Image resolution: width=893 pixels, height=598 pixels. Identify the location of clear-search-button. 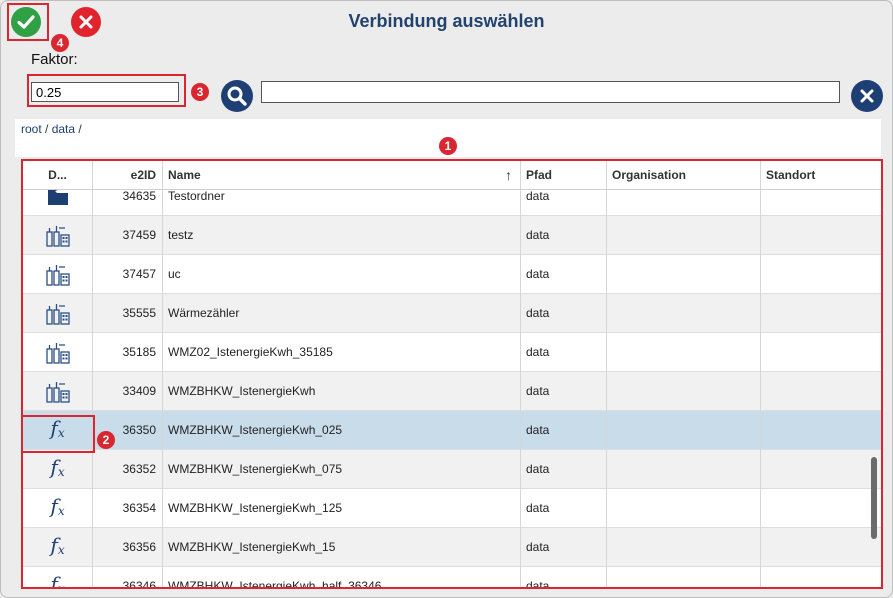
(867, 96).